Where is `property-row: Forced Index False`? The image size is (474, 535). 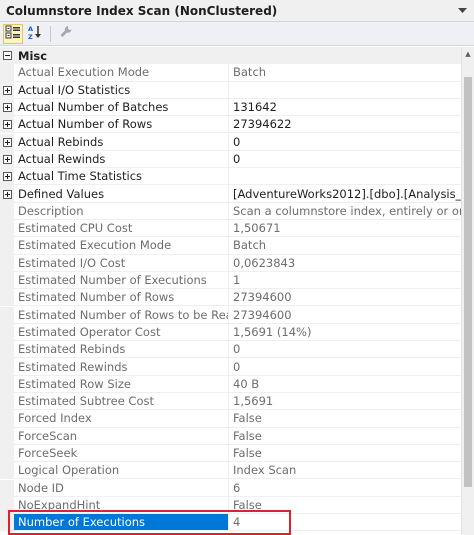 property-row: Forced Index False is located at coordinates (237, 419).